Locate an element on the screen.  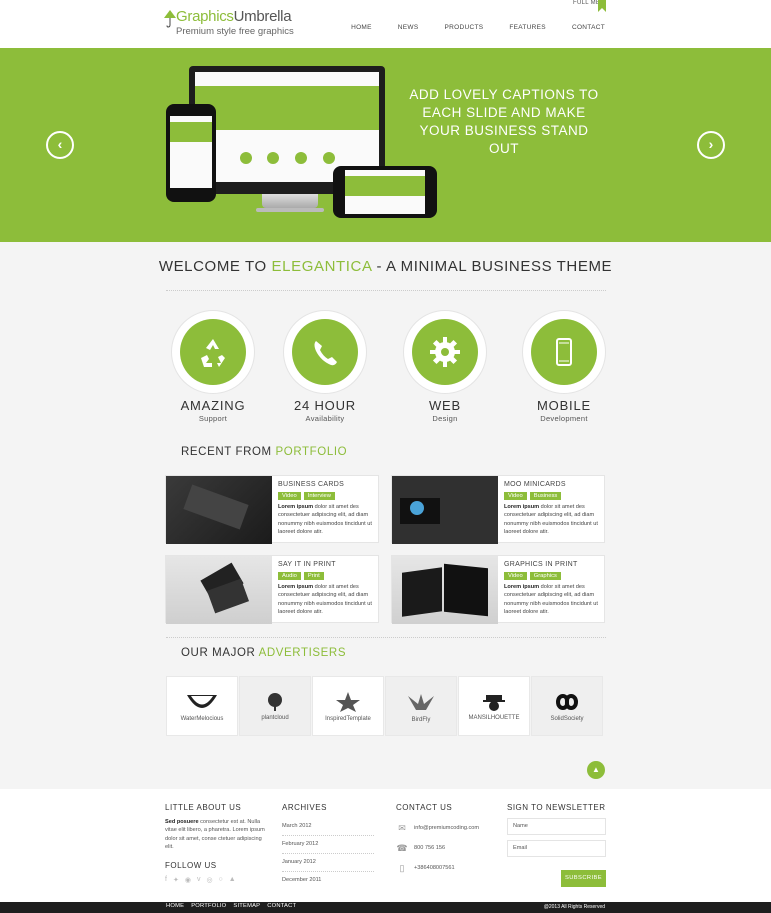
nav-products: PRODUCTS is located at coordinates (463, 27).